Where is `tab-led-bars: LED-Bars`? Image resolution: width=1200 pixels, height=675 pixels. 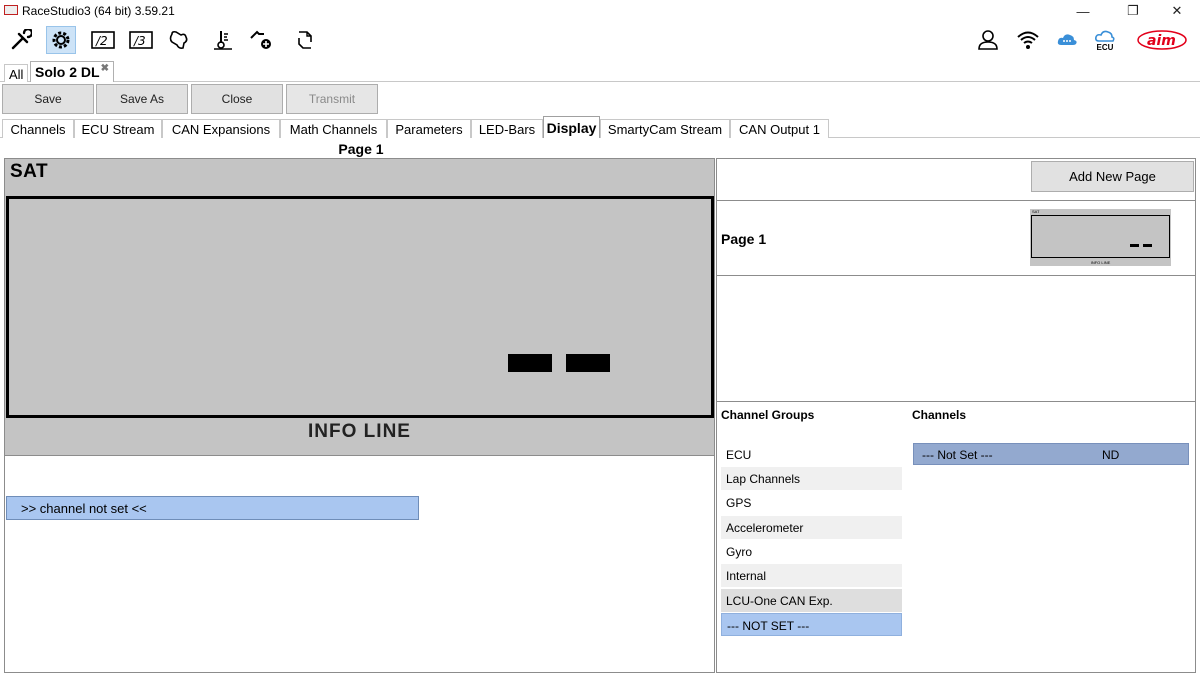
tab-led-bars: LED-Bars is located at coordinates (507, 128).